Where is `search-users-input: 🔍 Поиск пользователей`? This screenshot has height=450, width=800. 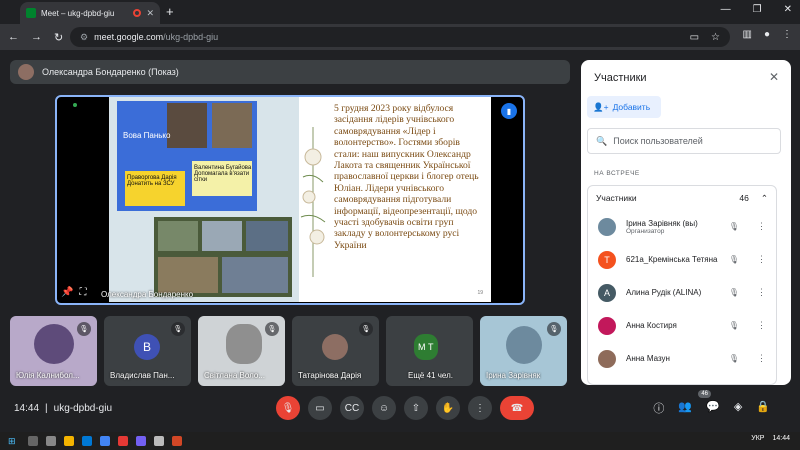
search-users-input: 🔍 Поиск пользователей is located at coordinates (684, 141).